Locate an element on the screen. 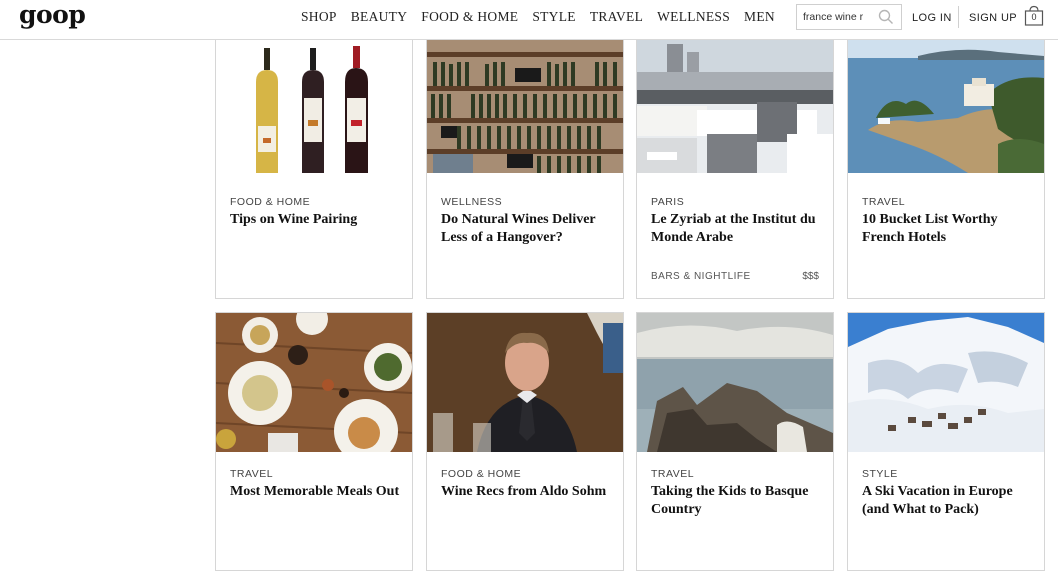 The width and height of the screenshot is (1058, 576). bag-count: 0 is located at coordinates (1034, 17).